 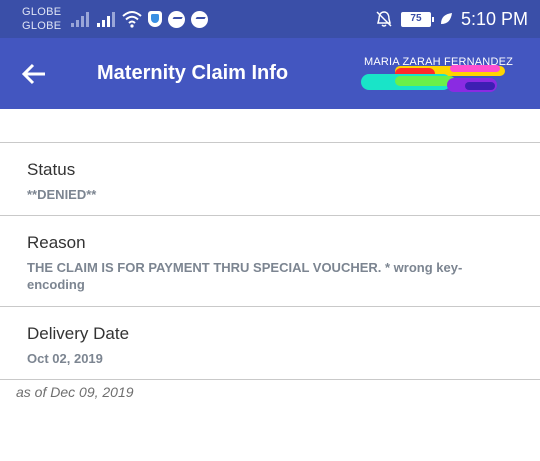 What do you see at coordinates (446, 18) in the screenshot?
I see `leaf-icon` at bounding box center [446, 18].